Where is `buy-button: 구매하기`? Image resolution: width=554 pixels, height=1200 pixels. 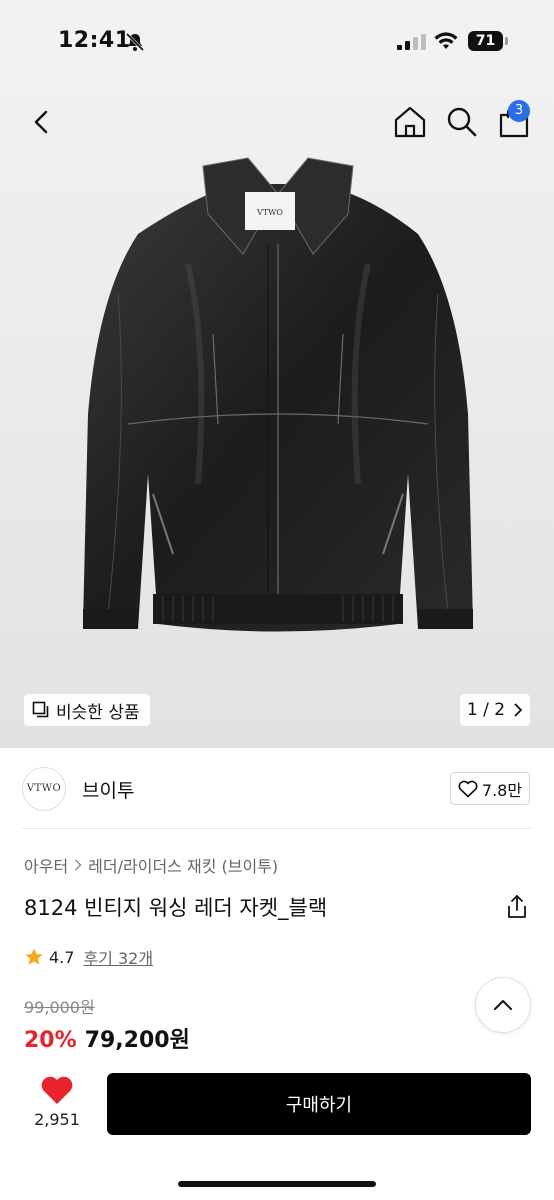
buy-button: 구매하기 is located at coordinates (319, 1104).